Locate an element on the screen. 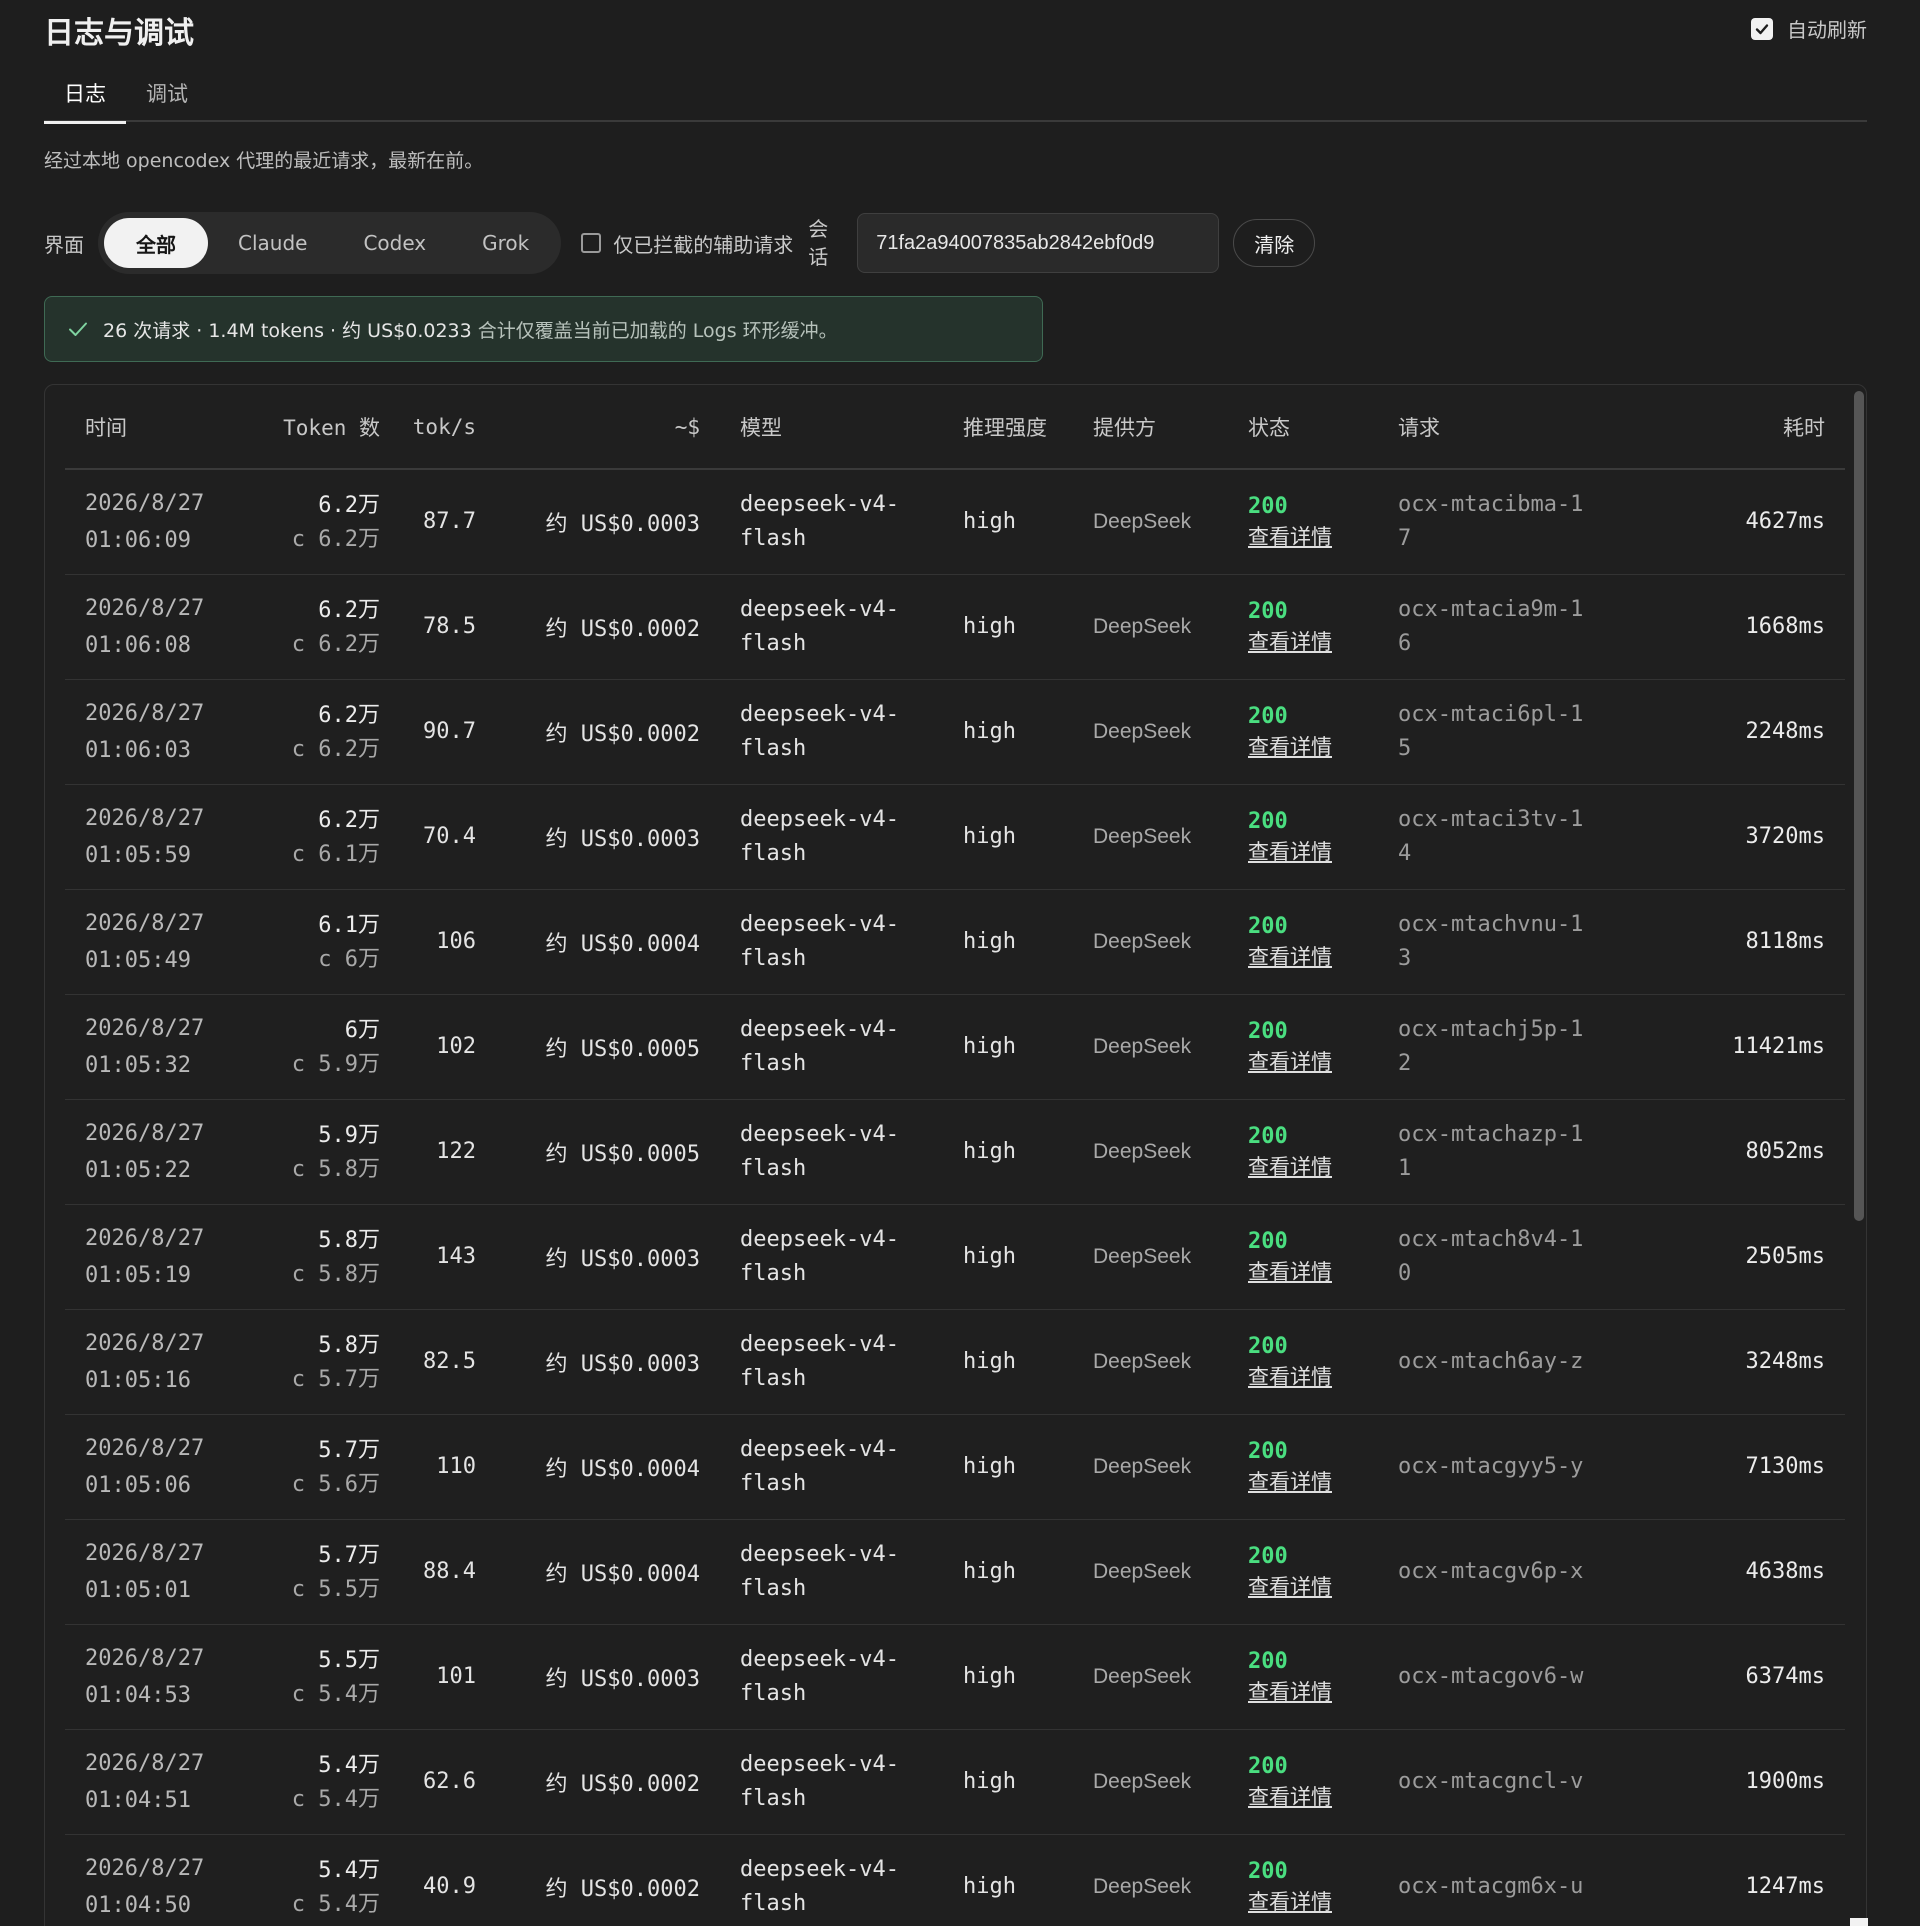 This screenshot has width=1920, height=1926. session-input is located at coordinates (1038, 243).